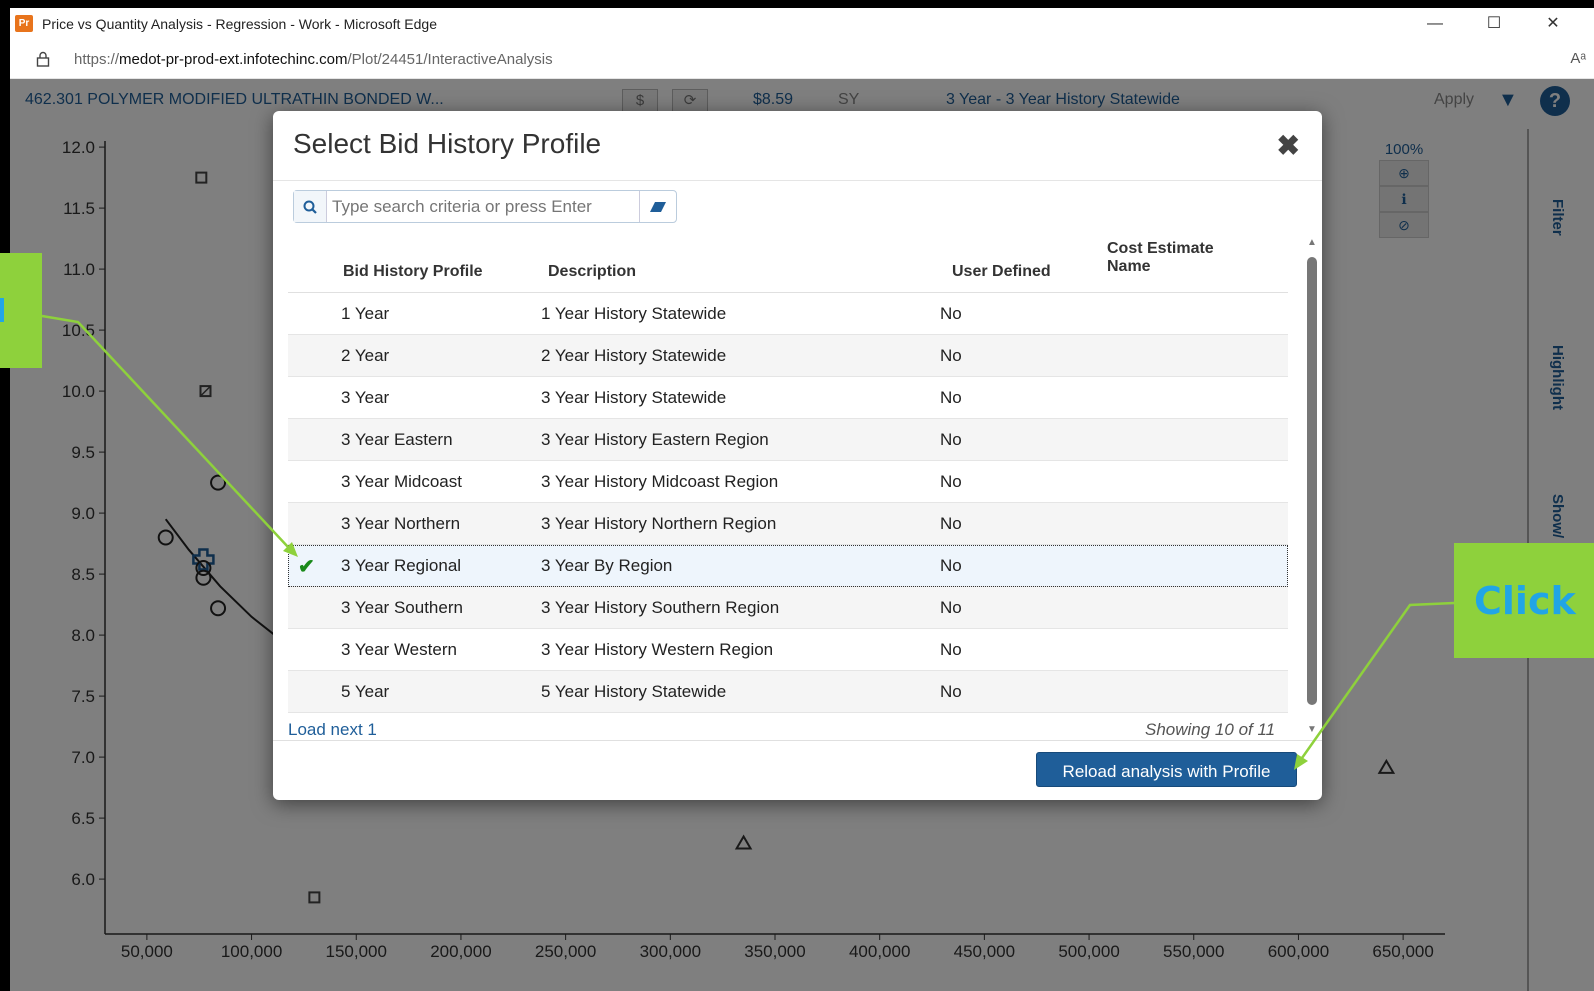 The height and width of the screenshot is (991, 1594). What do you see at coordinates (1301, 762) in the screenshot?
I see `right-arrow-head` at bounding box center [1301, 762].